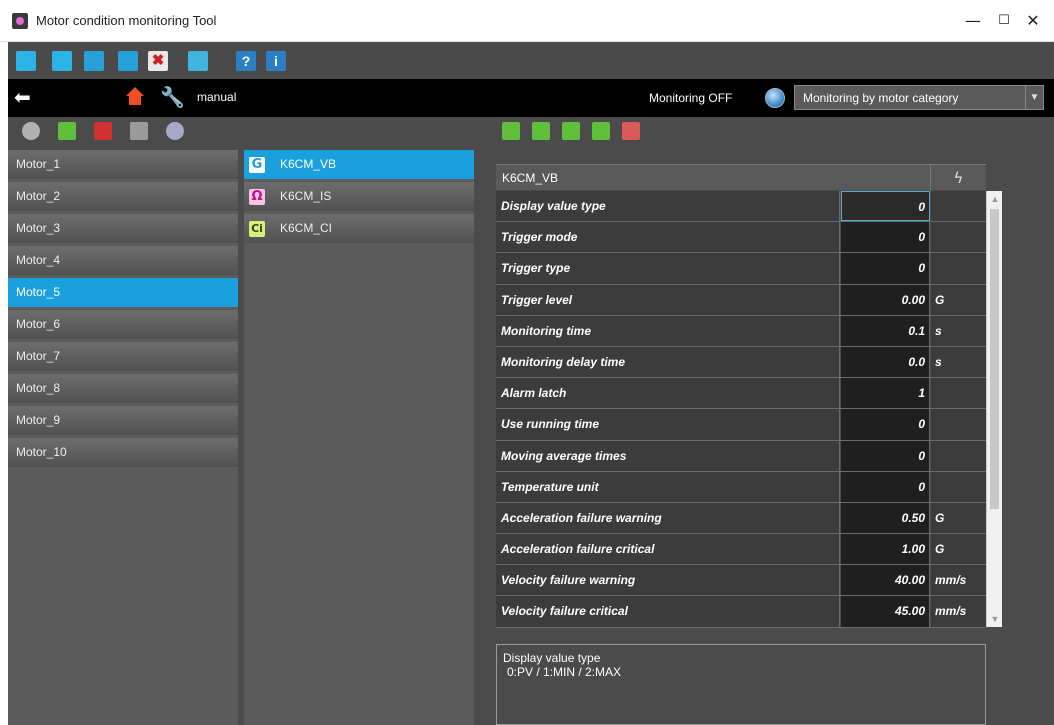 The width and height of the screenshot is (1054, 725). What do you see at coordinates (741, 518) in the screenshot?
I see `table-row: Acceleration failure warning 0.50 G` at bounding box center [741, 518].